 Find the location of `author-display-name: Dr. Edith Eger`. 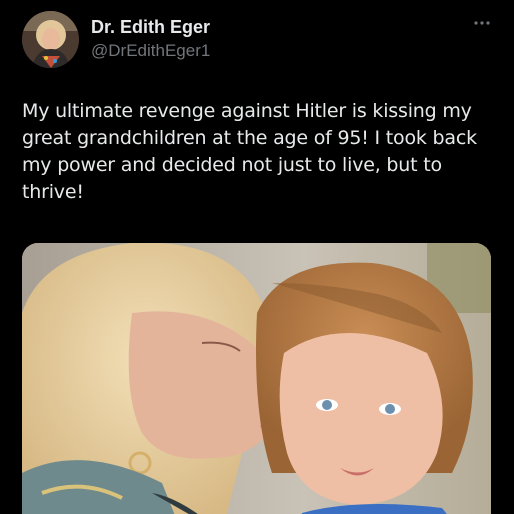

author-display-name: Dr. Edith Eger is located at coordinates (150, 27).